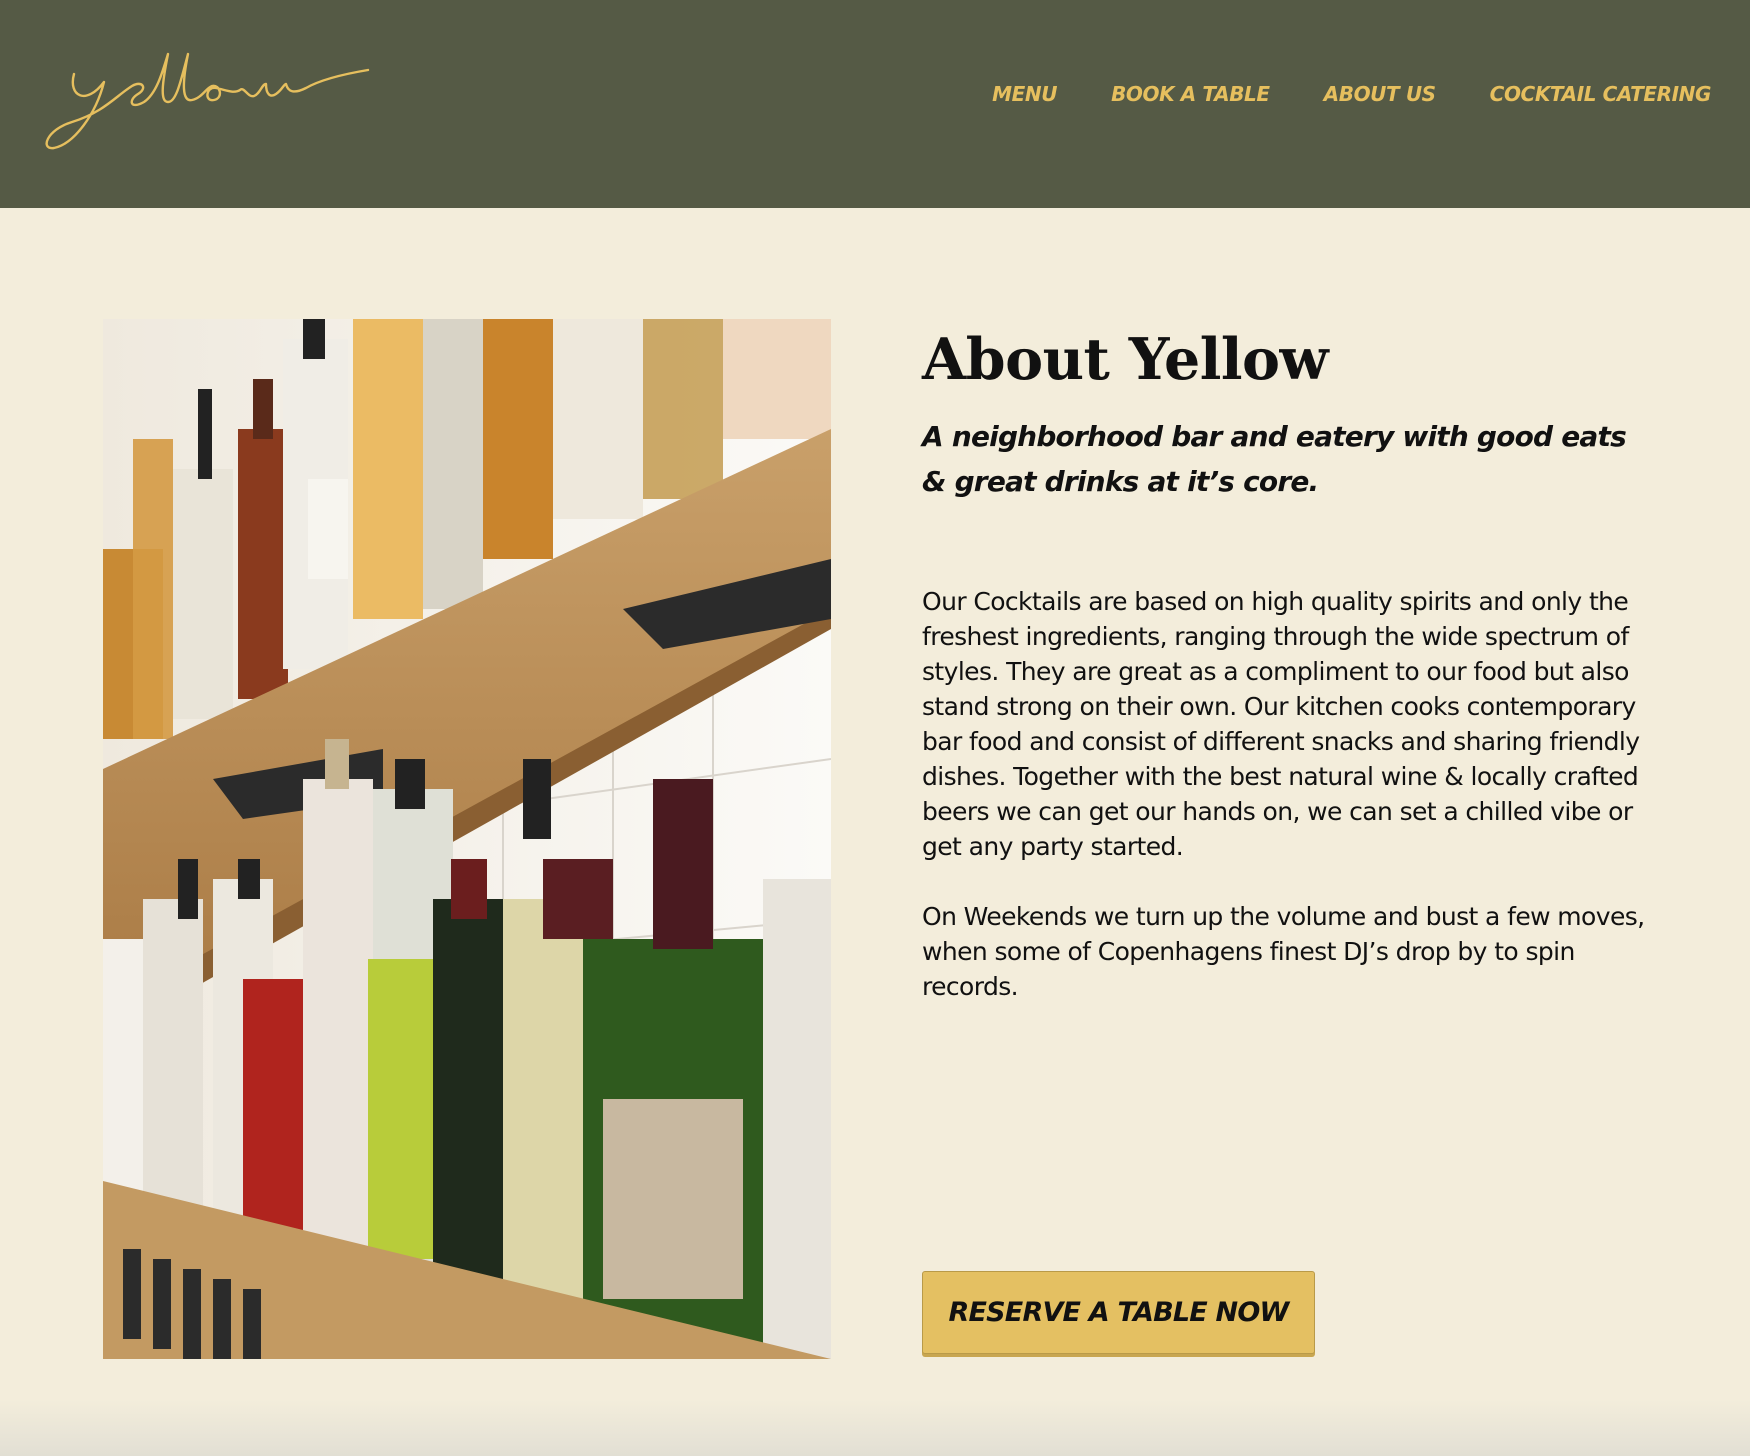 Image resolution: width=1750 pixels, height=1456 pixels. I want to click on yellow-logo, so click(209, 99).